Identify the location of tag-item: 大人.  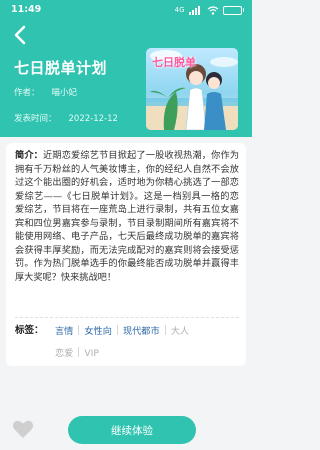
(180, 332).